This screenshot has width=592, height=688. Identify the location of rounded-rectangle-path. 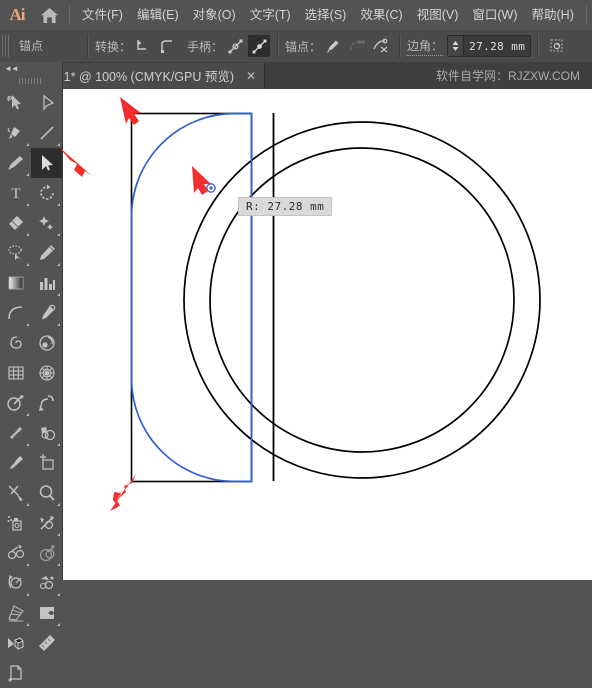
(191, 297).